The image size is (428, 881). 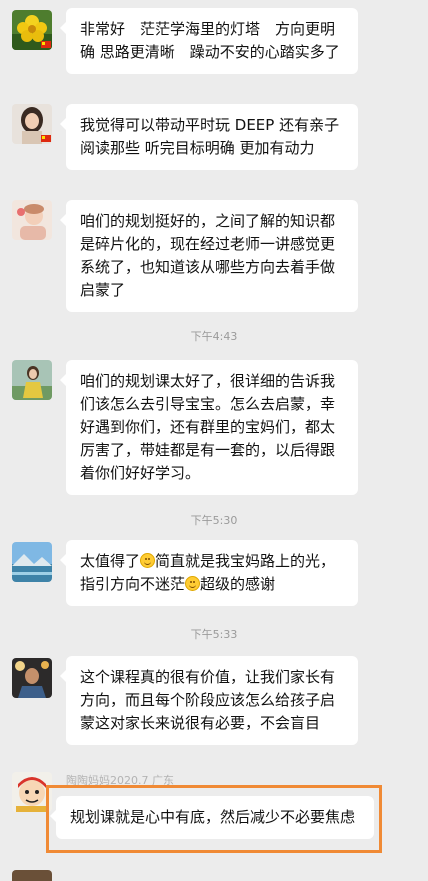 I want to click on message-text: 我觉得可以带动平时玩 DEEP 还有亲子阅读那些 听完目标明确 更加有动力, so click(x=210, y=136).